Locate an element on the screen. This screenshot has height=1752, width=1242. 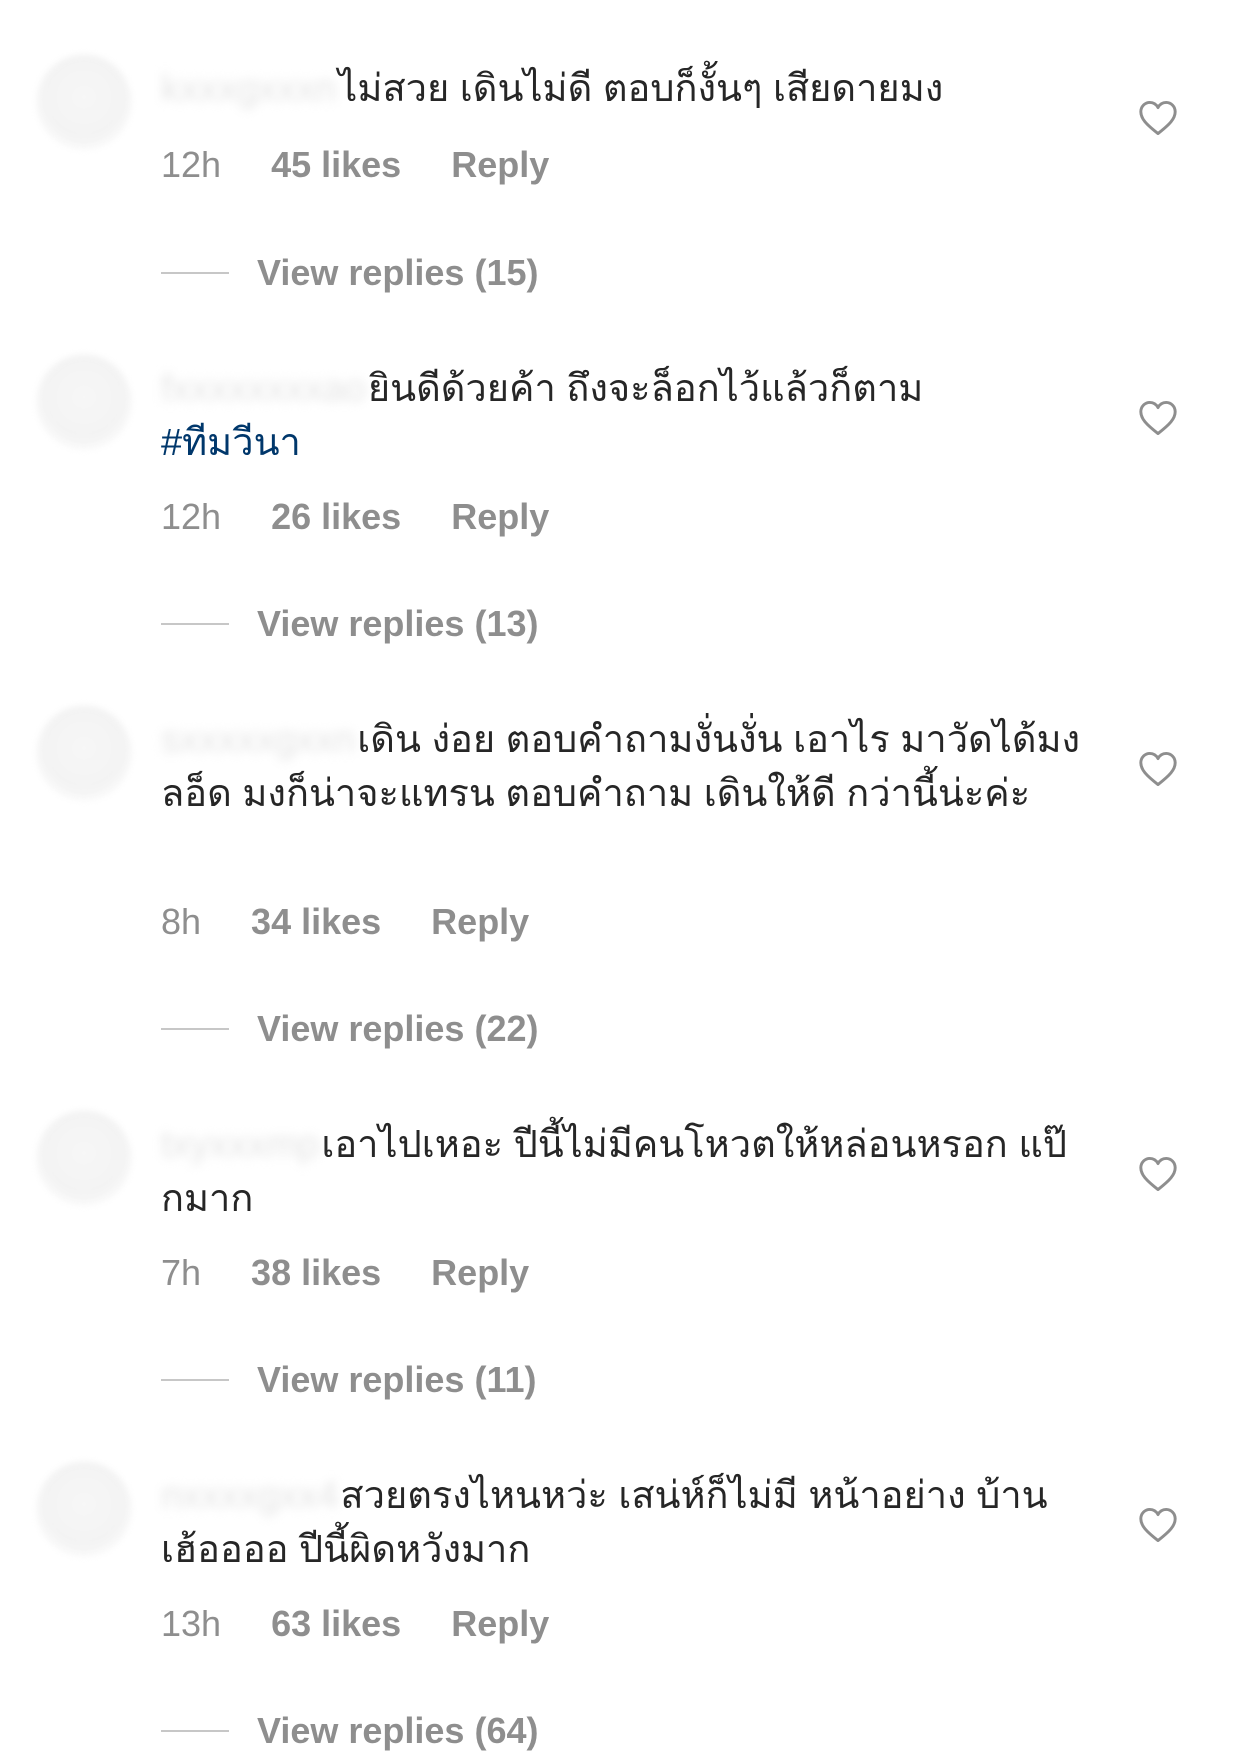
view-replies-label: View replies (11) is located at coordinates (397, 1379).